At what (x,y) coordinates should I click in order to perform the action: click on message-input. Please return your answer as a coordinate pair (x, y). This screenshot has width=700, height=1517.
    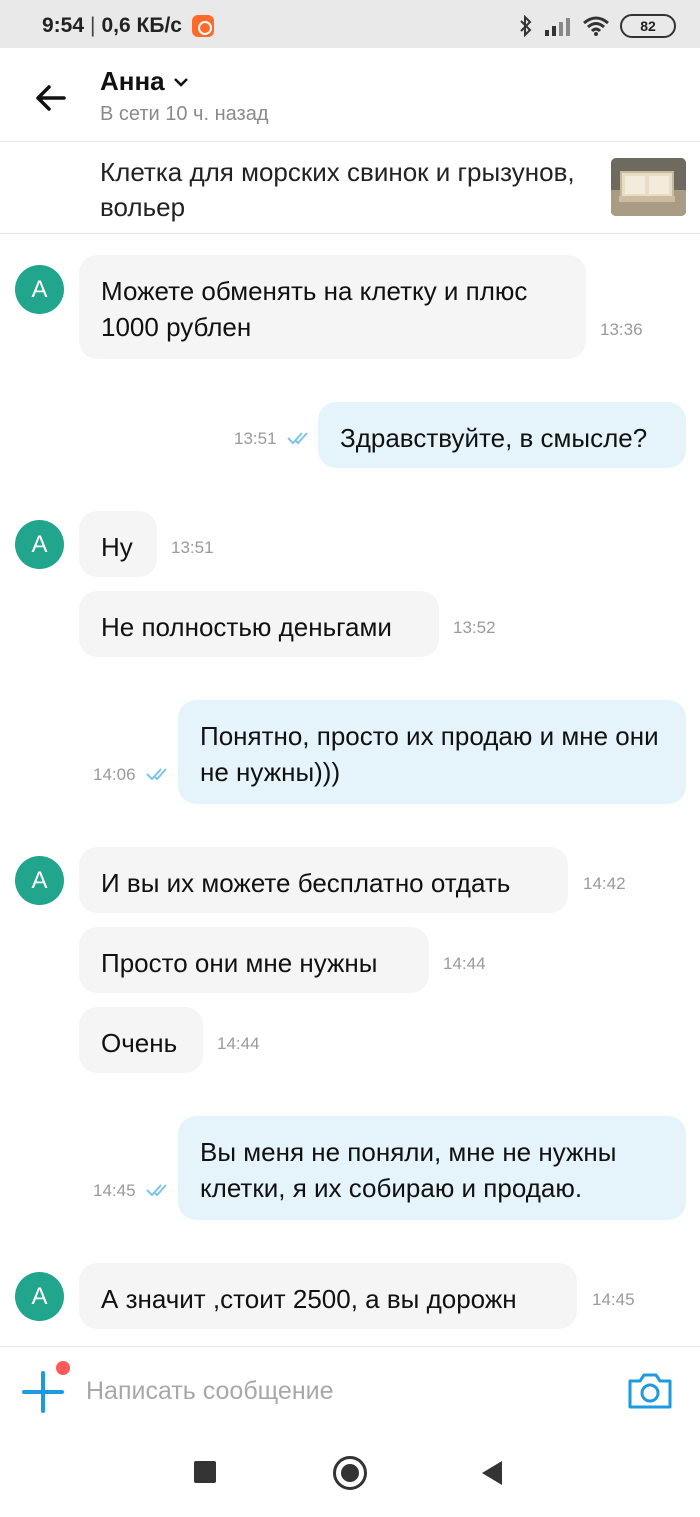
    Looking at the image, I should click on (336, 1391).